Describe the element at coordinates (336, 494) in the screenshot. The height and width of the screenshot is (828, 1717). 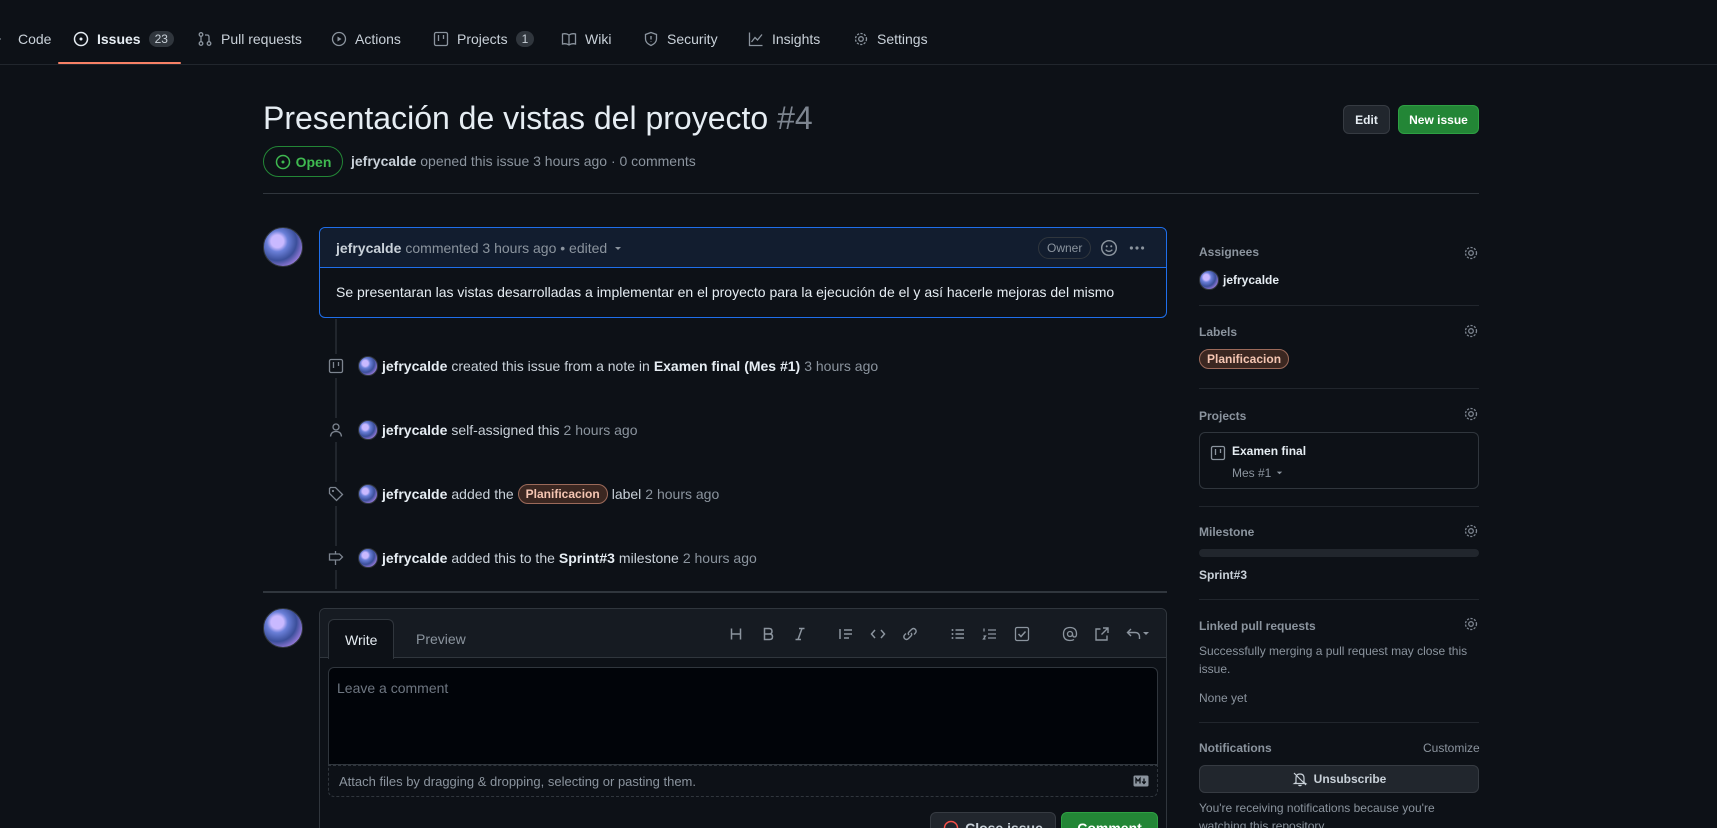
I see `tag-icon` at that location.